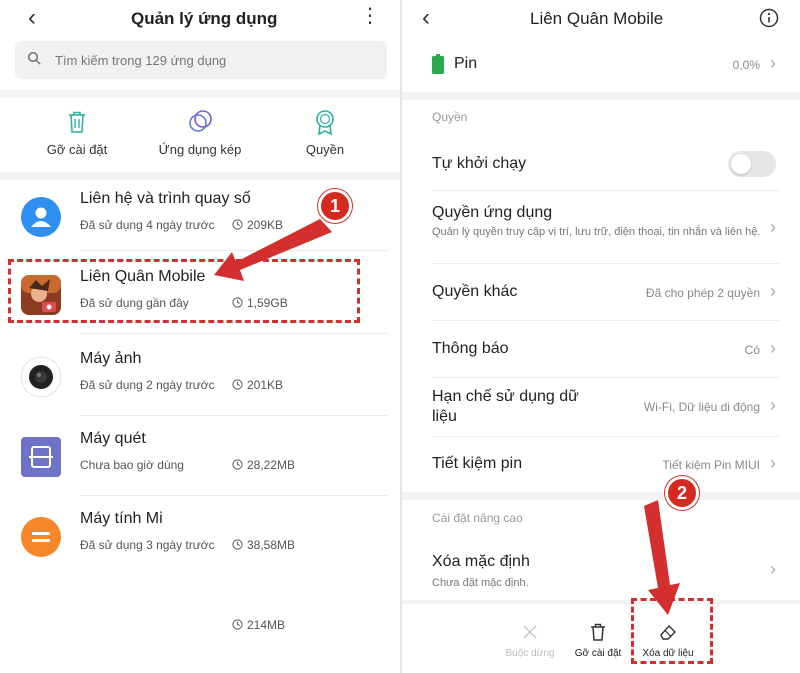 The width and height of the screenshot is (800, 673). I want to click on app-size-value: 38,58MB, so click(271, 545).